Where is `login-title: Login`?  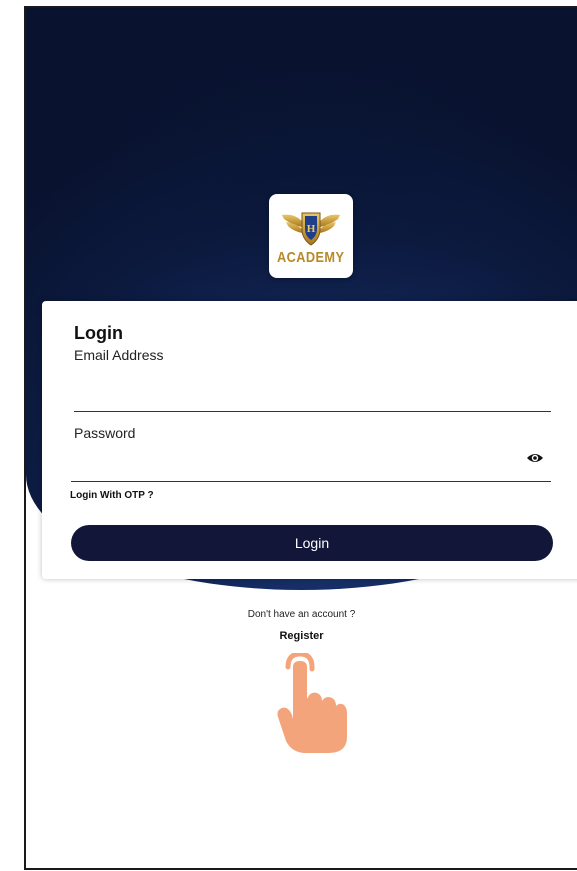 login-title: Login is located at coordinates (98, 333).